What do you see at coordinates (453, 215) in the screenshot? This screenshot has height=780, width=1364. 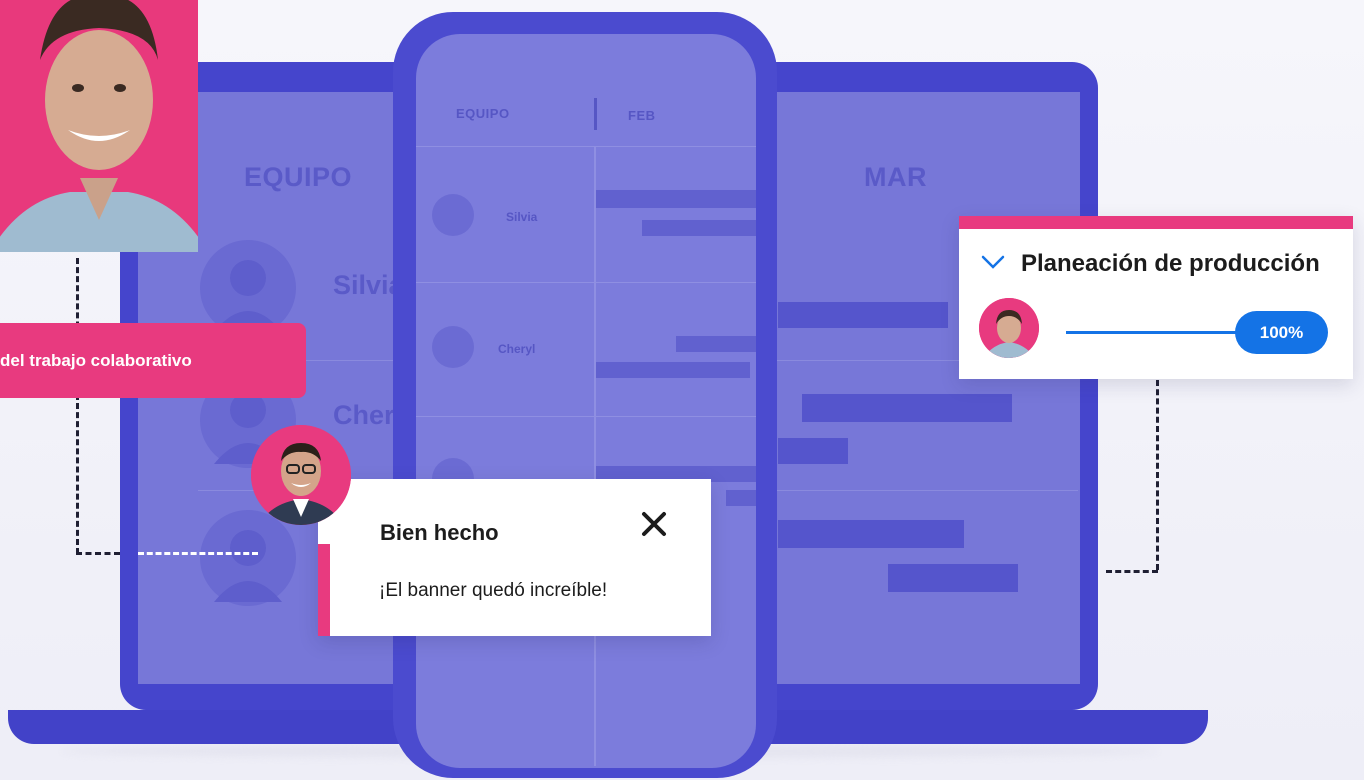 I see `phone-avatar-silvia` at bounding box center [453, 215].